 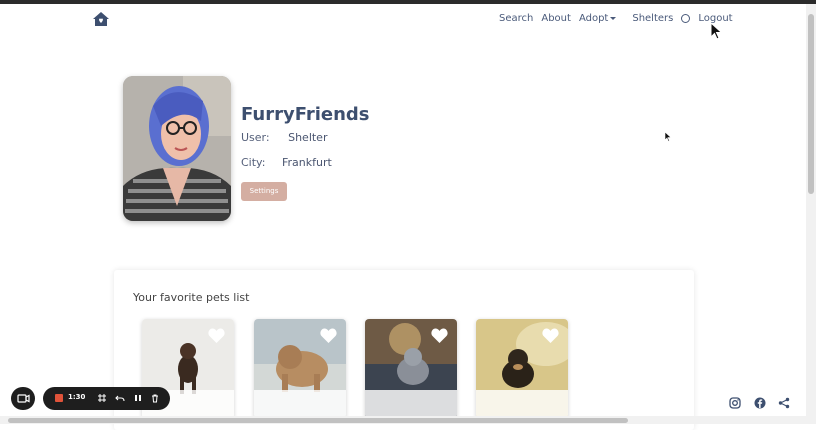 I want to click on favorites-title: Your favorite pets list, so click(x=191, y=297).